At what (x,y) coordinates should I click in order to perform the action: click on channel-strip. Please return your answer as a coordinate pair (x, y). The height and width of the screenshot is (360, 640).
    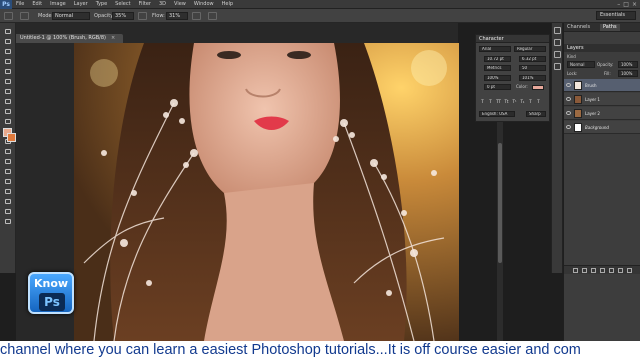
    Looking at the image, I should click on (602, 37).